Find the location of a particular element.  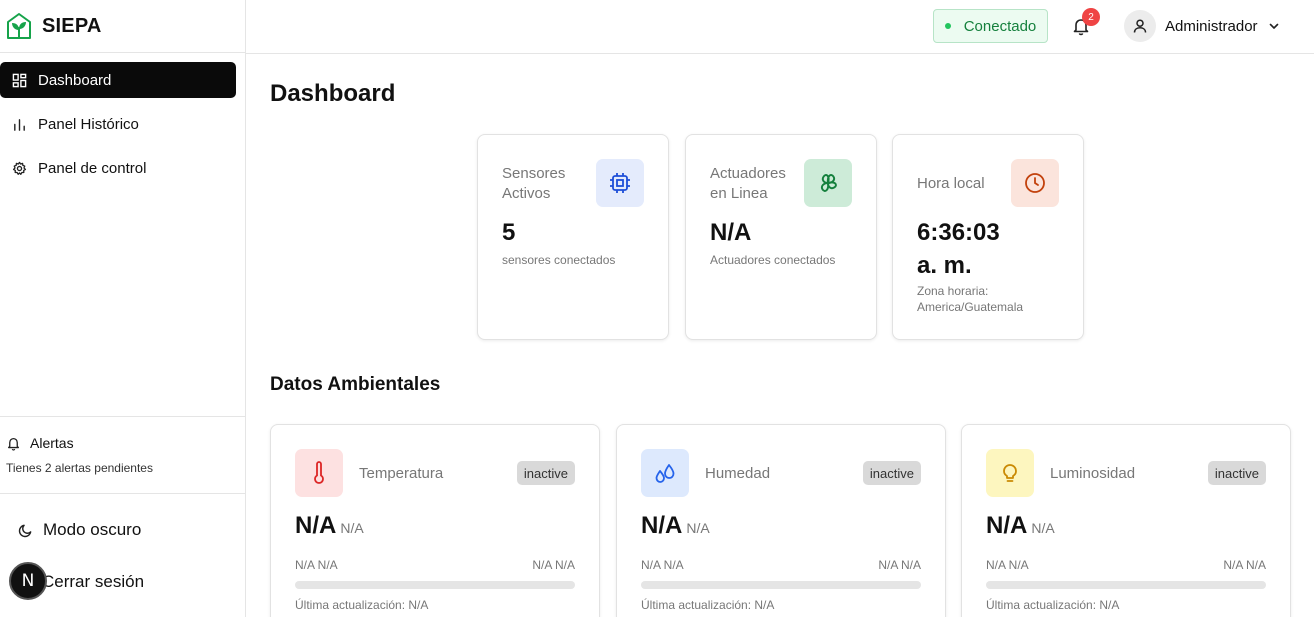

greenhouse-logo-icon is located at coordinates (19, 26).